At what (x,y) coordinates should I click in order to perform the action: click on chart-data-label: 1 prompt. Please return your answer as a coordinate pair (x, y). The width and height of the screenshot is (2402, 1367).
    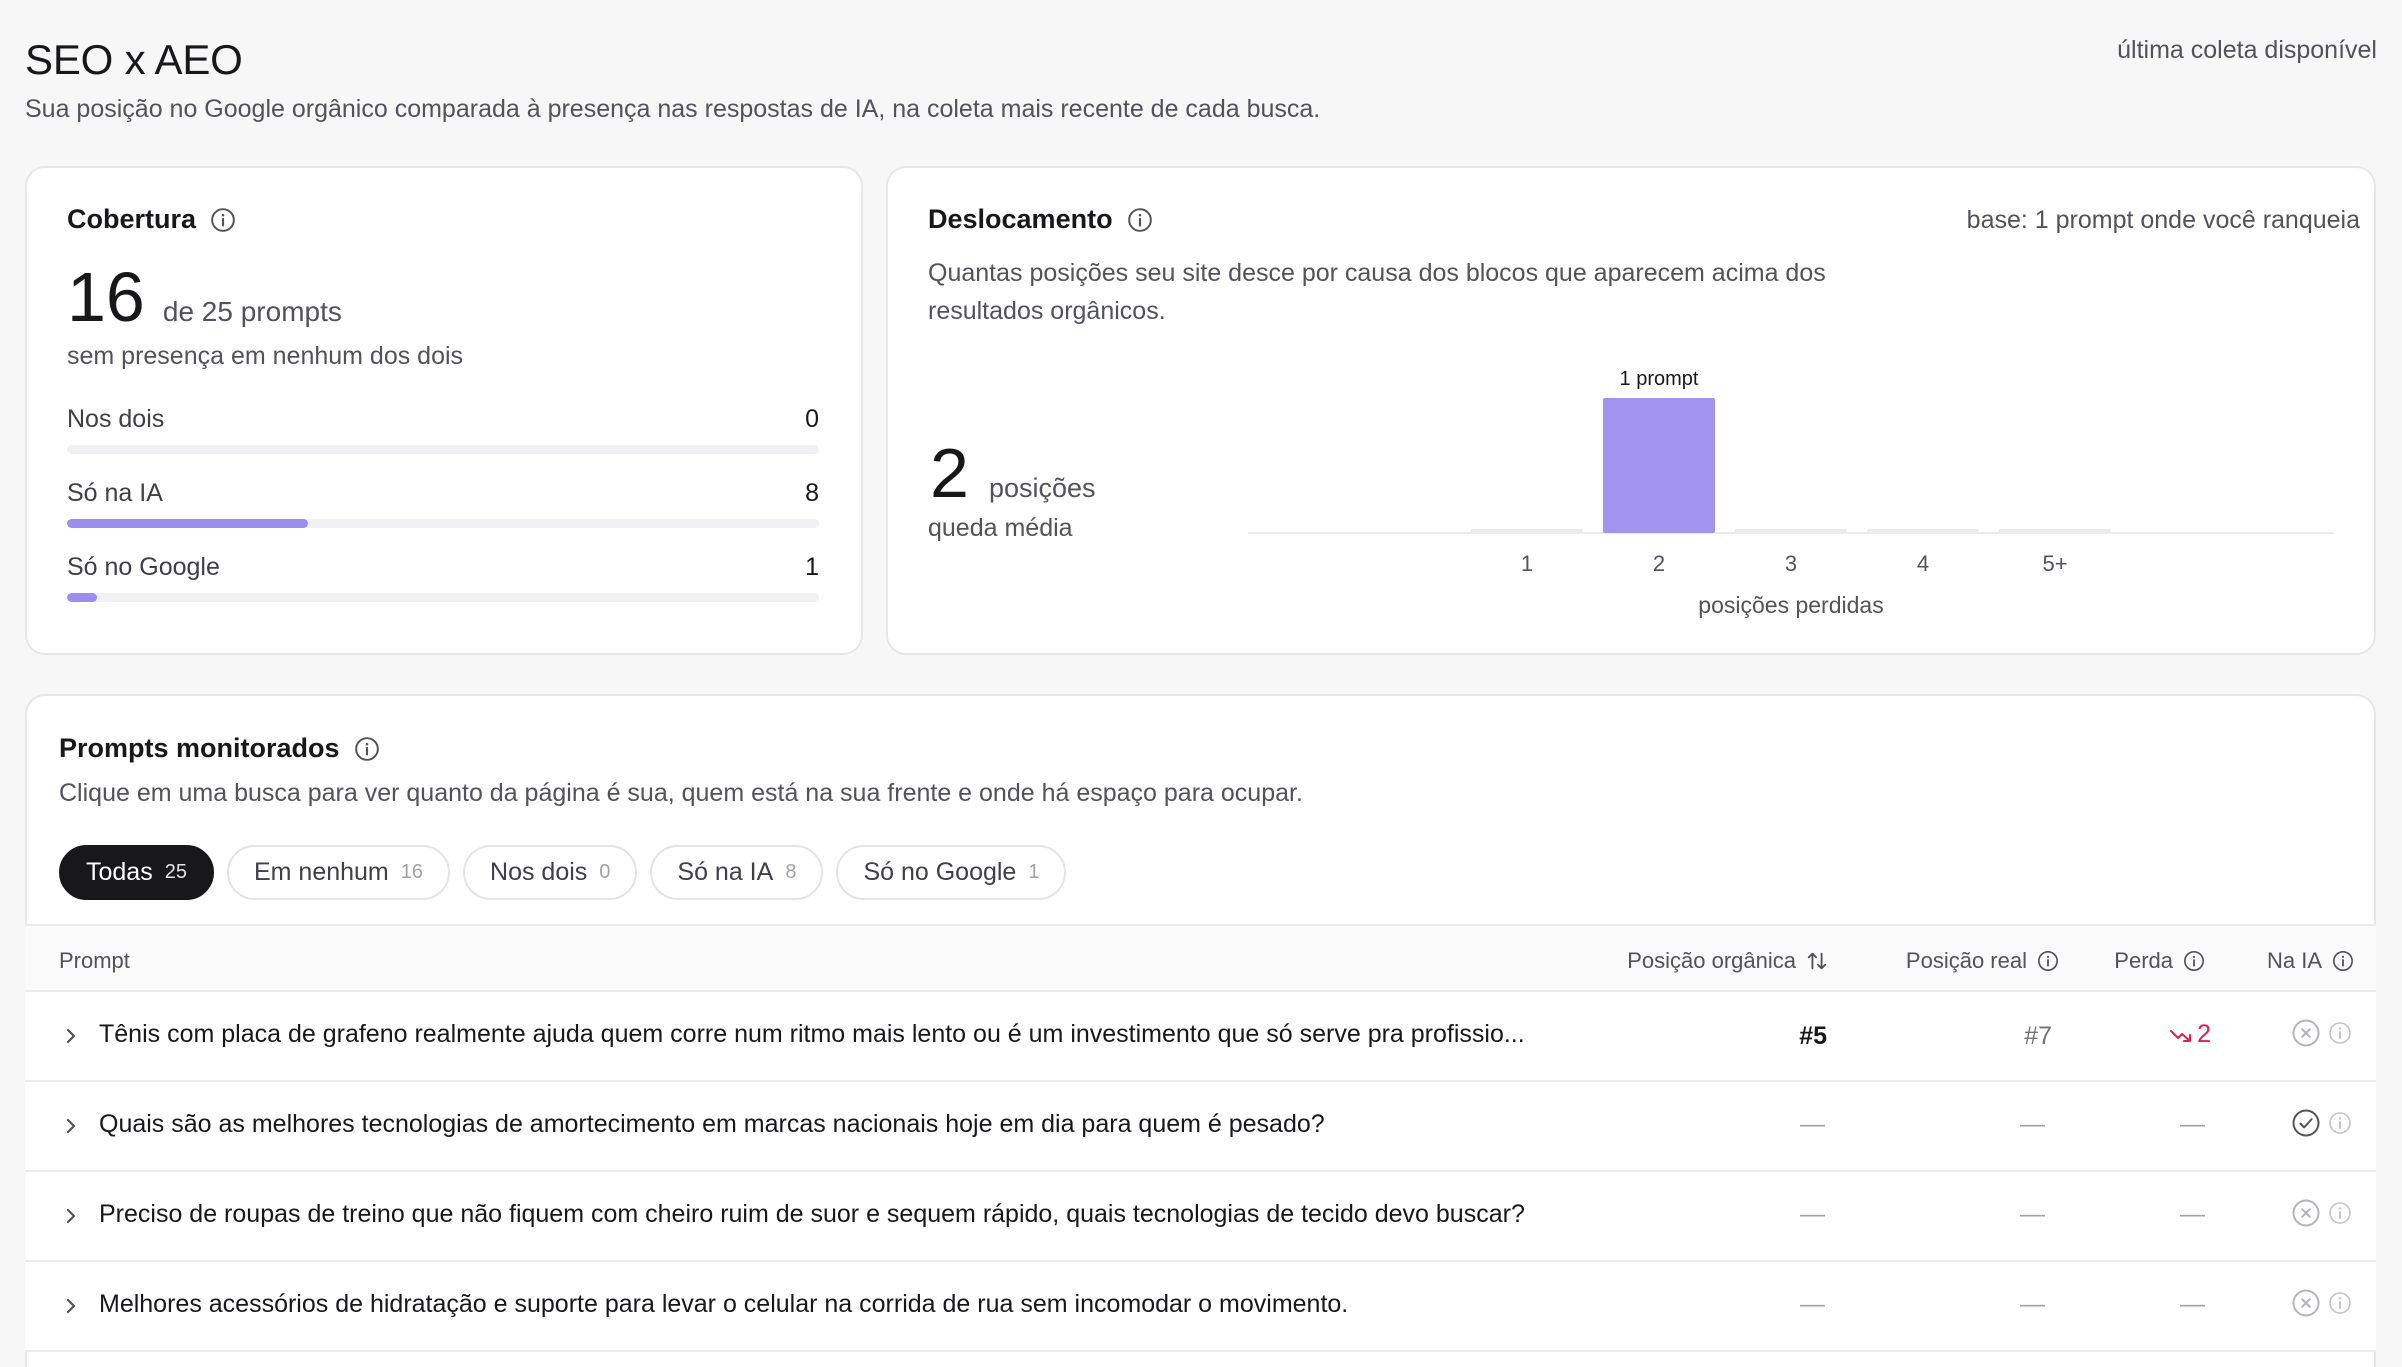
    Looking at the image, I should click on (1659, 379).